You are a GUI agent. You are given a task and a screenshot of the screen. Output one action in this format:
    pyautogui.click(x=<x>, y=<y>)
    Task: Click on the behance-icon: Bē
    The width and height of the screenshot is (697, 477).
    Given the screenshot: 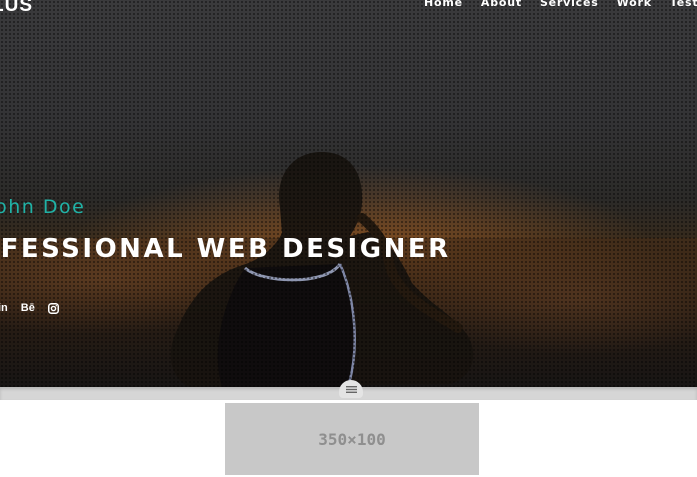 What is the action you would take?
    pyautogui.click(x=28, y=308)
    